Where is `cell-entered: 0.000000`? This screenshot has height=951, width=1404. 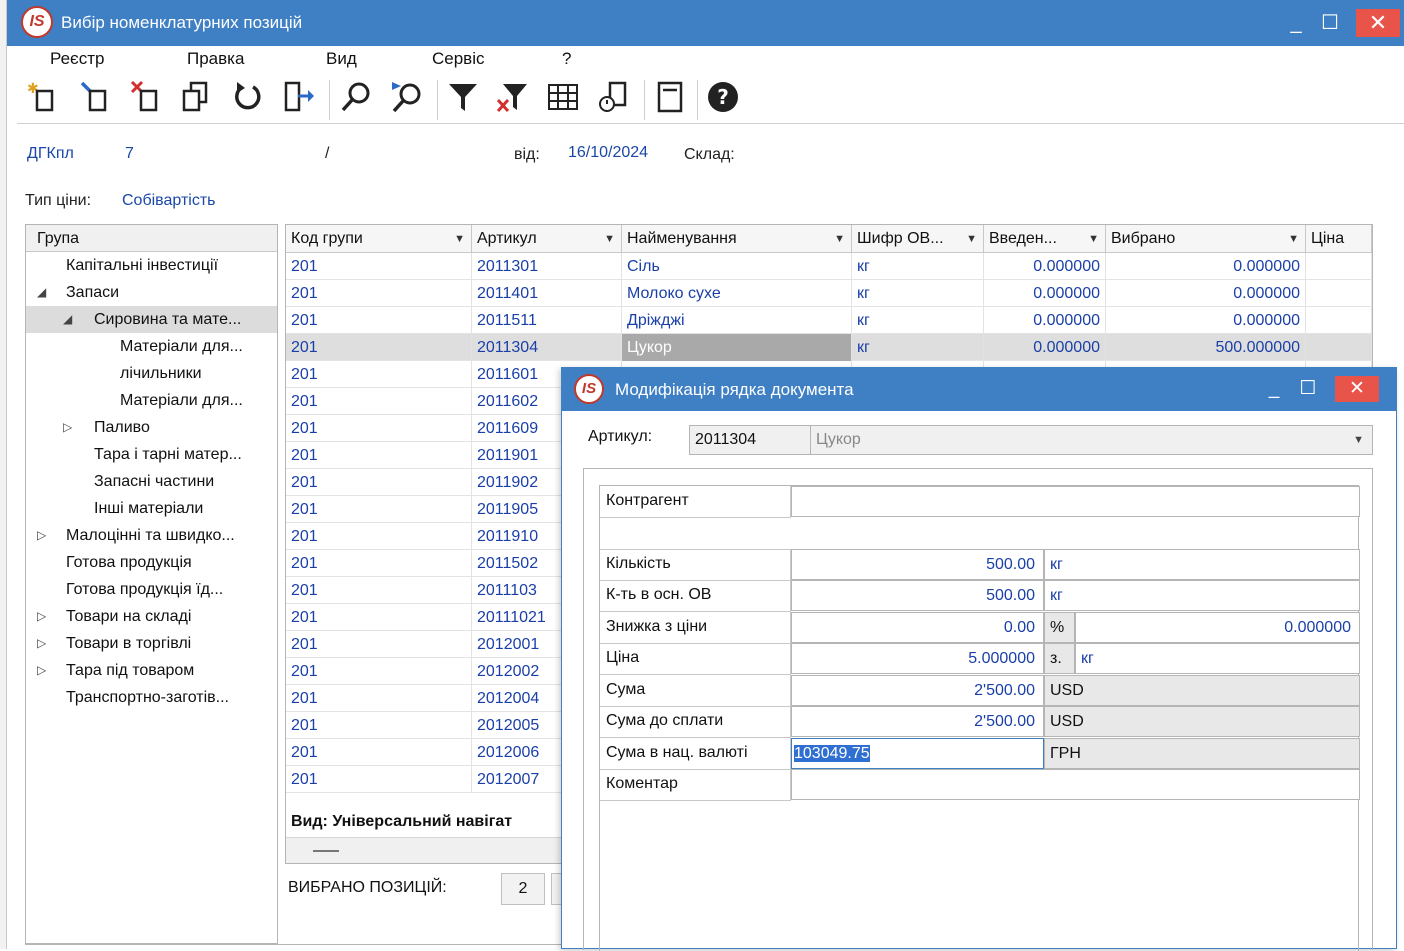 cell-entered: 0.000000 is located at coordinates (1045, 347).